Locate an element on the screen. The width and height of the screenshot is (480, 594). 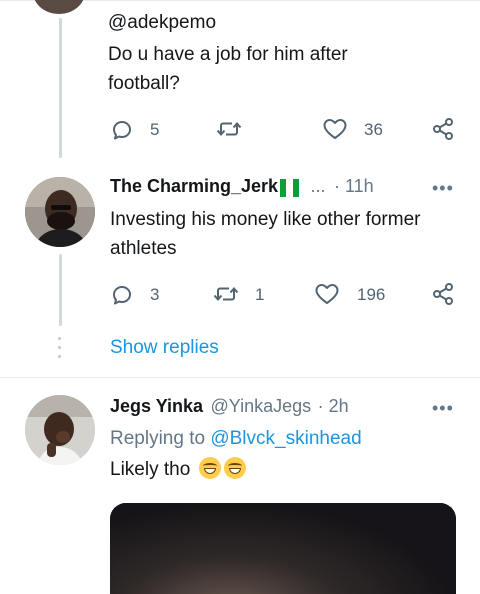
tweet-2-header: The Charming_Jerk ... · 11h is located at coordinates (290, 189).